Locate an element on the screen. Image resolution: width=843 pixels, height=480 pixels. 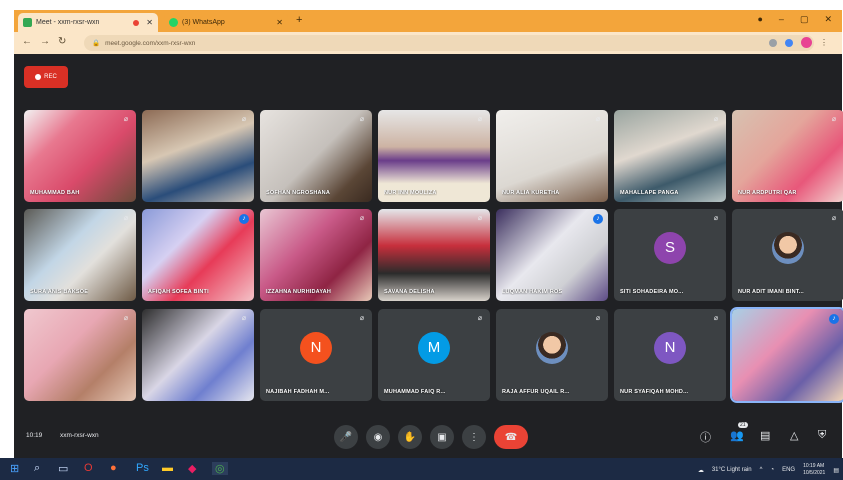
present-button: ▣ is located at coordinates (442, 437).